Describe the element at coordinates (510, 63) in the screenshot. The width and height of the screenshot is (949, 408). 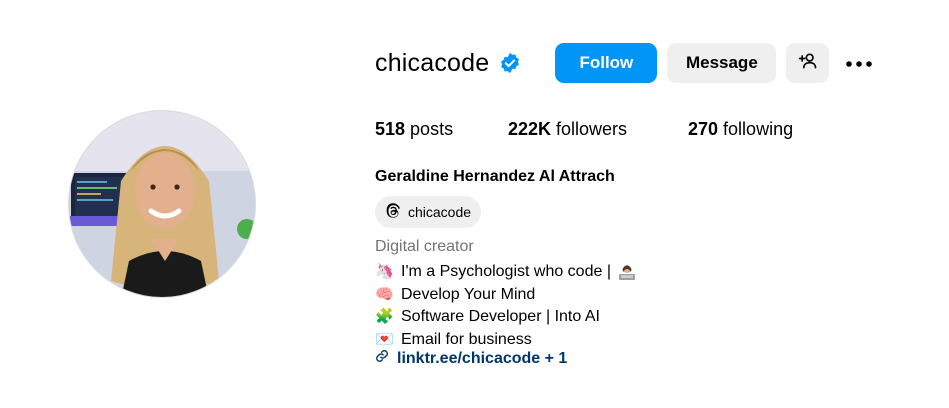
I see `verified-badge-icon` at that location.